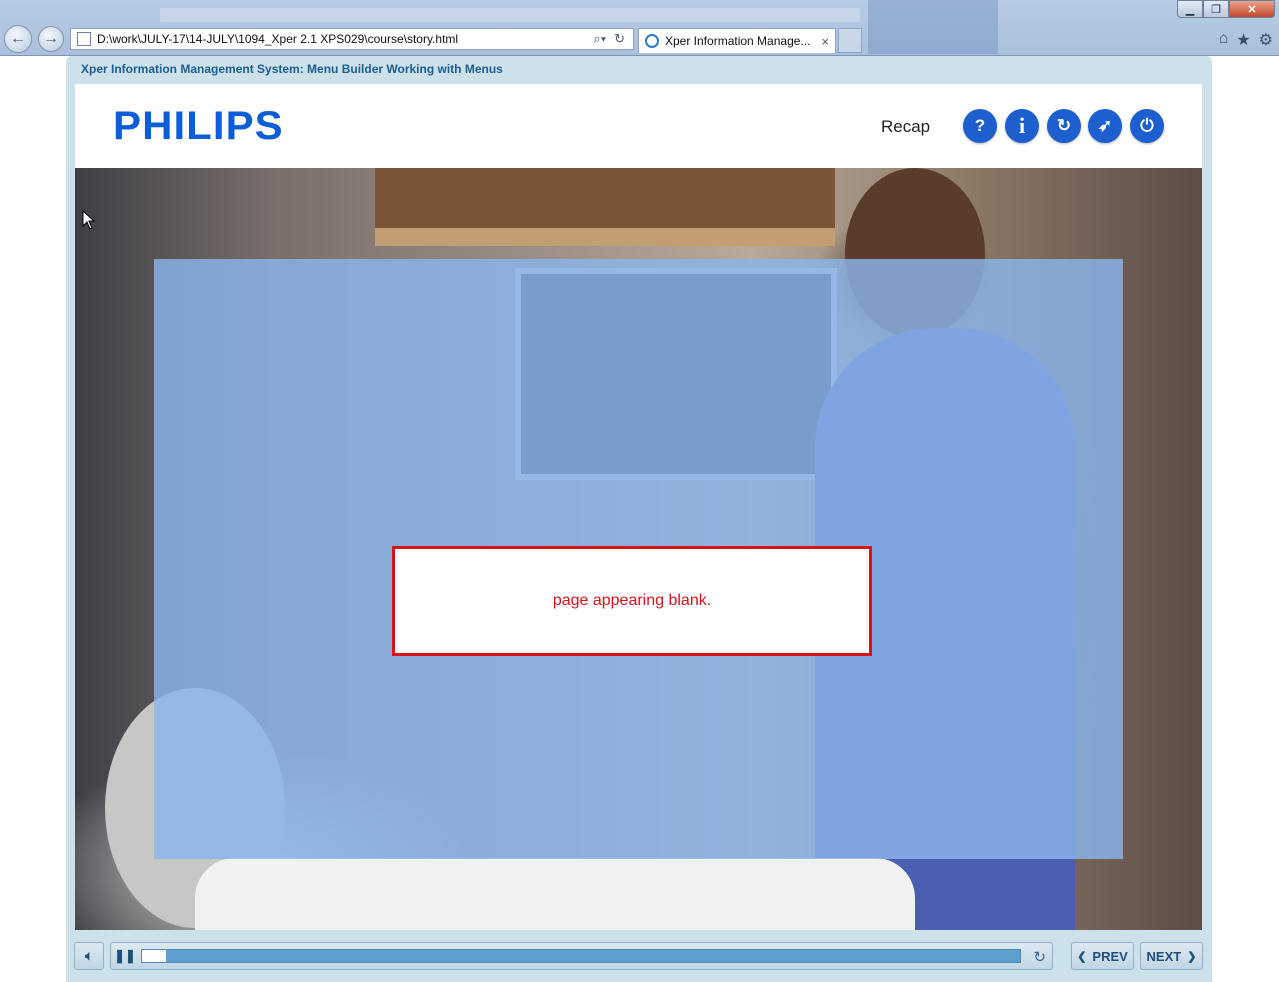 The width and height of the screenshot is (1279, 982). Describe the element at coordinates (125, 956) in the screenshot. I see `pause-icon: ❚❚` at that location.